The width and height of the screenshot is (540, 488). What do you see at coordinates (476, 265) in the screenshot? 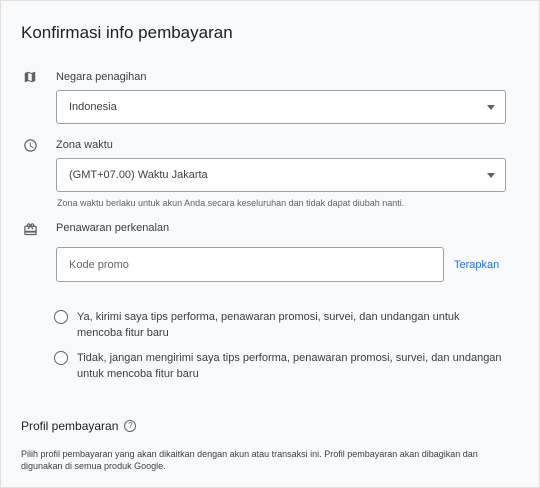
I see `apply-promo-button: Terapkan` at bounding box center [476, 265].